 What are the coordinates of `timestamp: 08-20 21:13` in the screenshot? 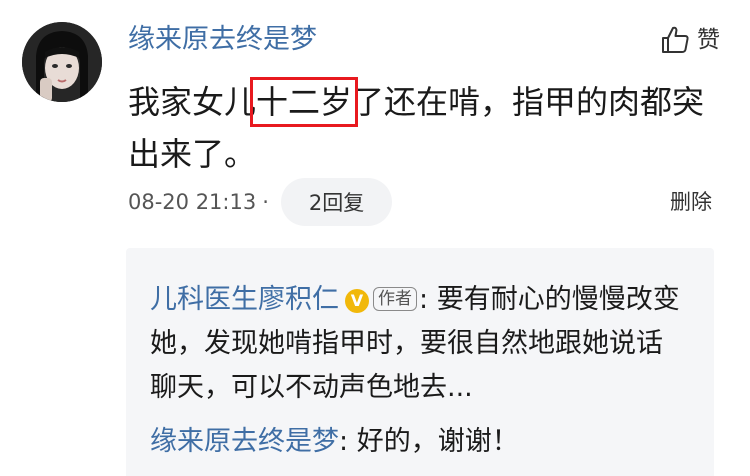 It's located at (192, 202).